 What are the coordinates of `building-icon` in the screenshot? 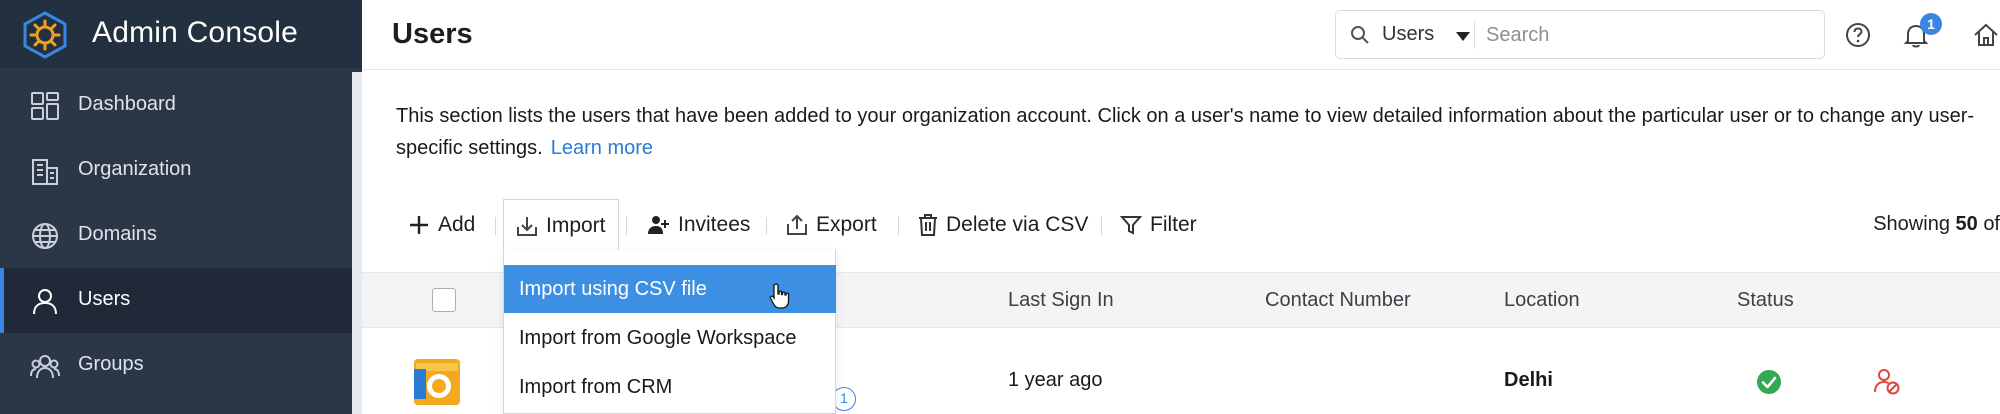 It's located at (45, 172).